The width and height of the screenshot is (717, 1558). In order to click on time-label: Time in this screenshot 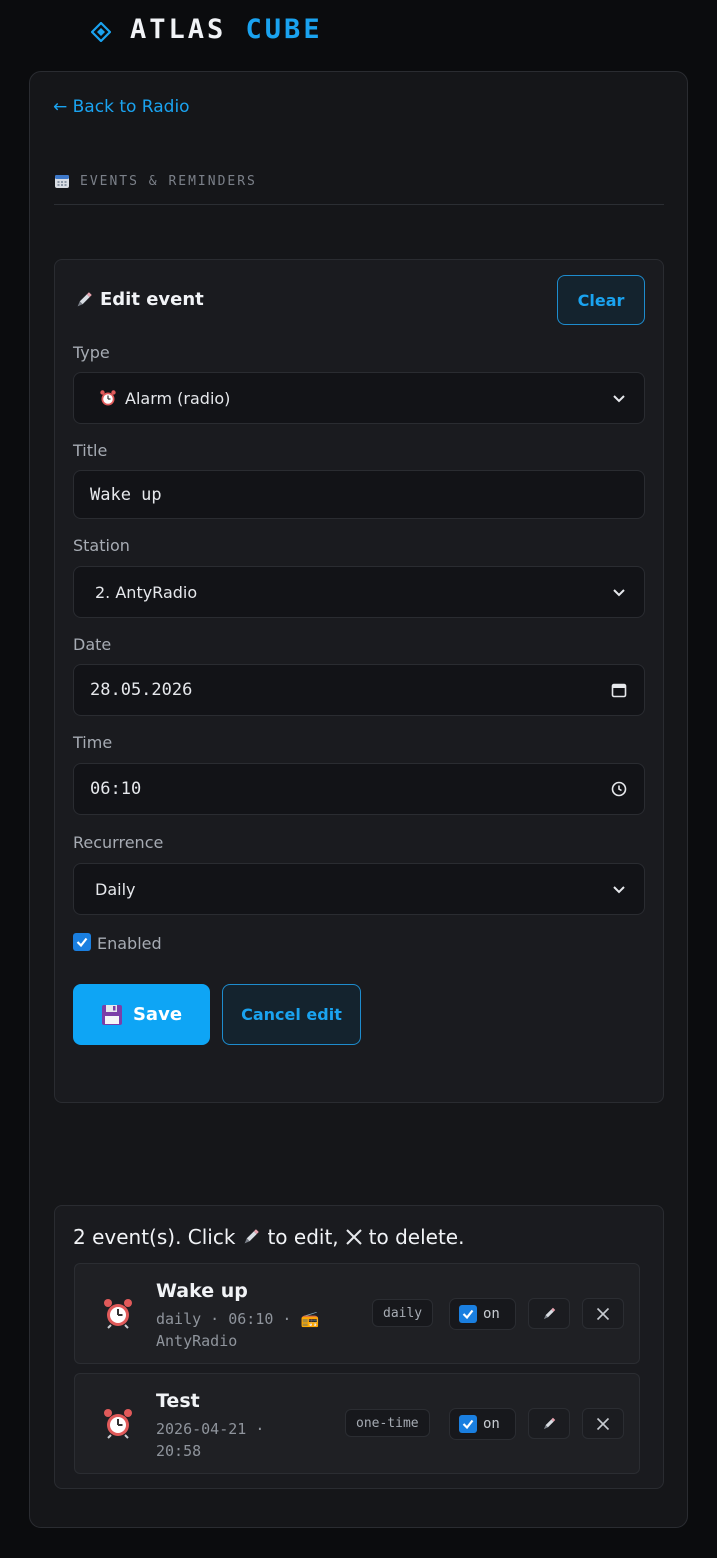, I will do `click(93, 742)`.